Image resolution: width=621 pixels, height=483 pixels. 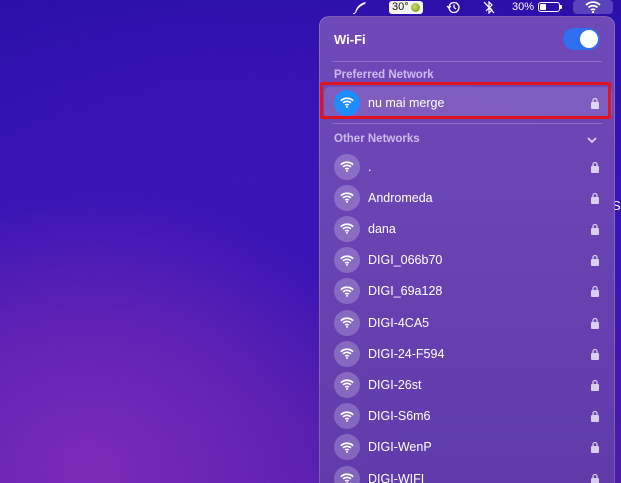 I want to click on weather-widget: 30°, so click(x=406, y=7).